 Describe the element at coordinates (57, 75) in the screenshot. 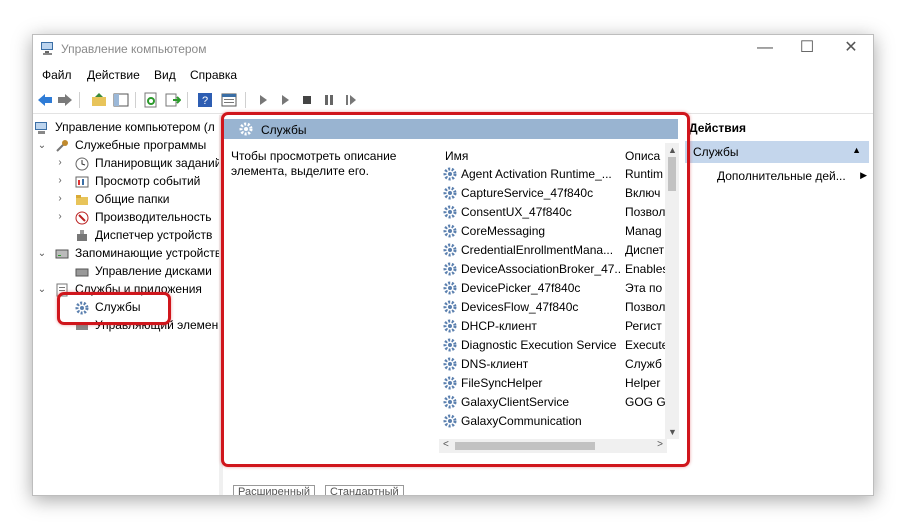

I see `menu-file: Файл` at that location.